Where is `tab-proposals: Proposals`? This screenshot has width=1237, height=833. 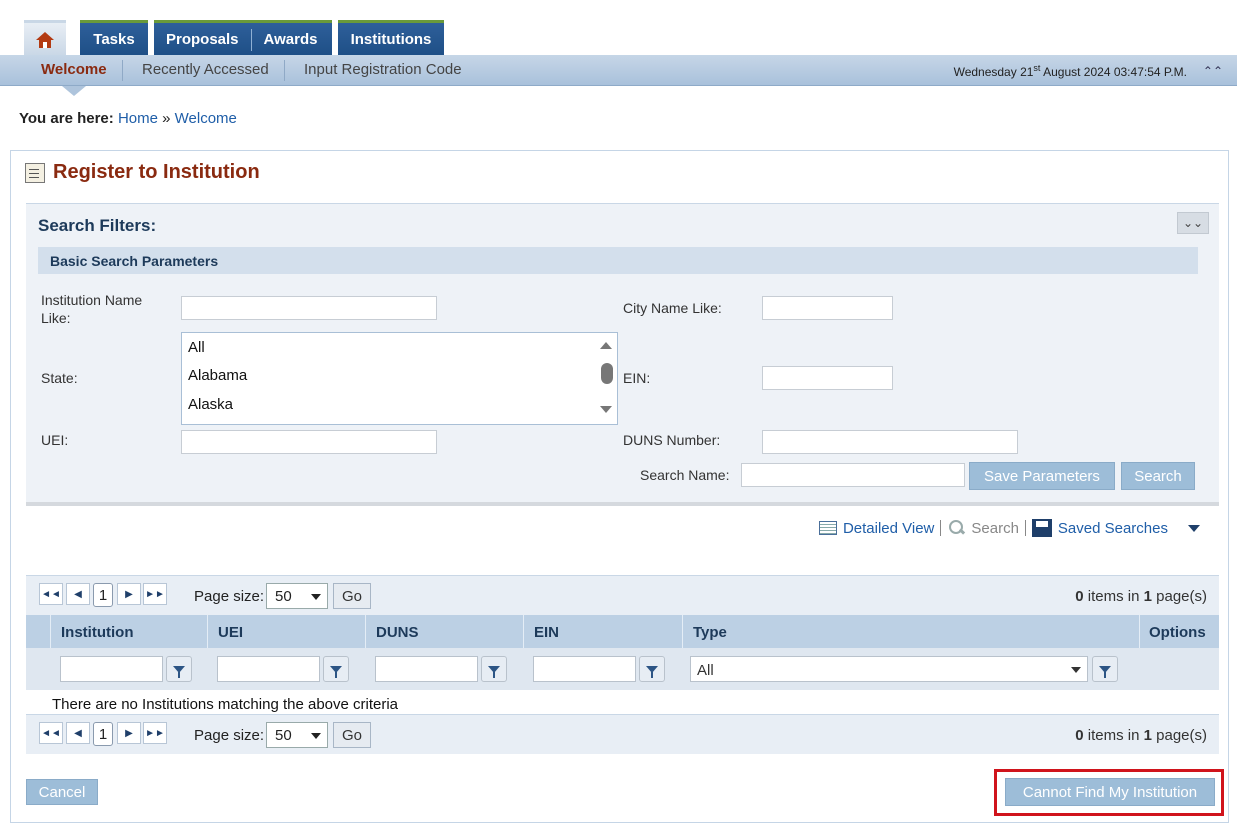
tab-proposals: Proposals is located at coordinates (202, 39).